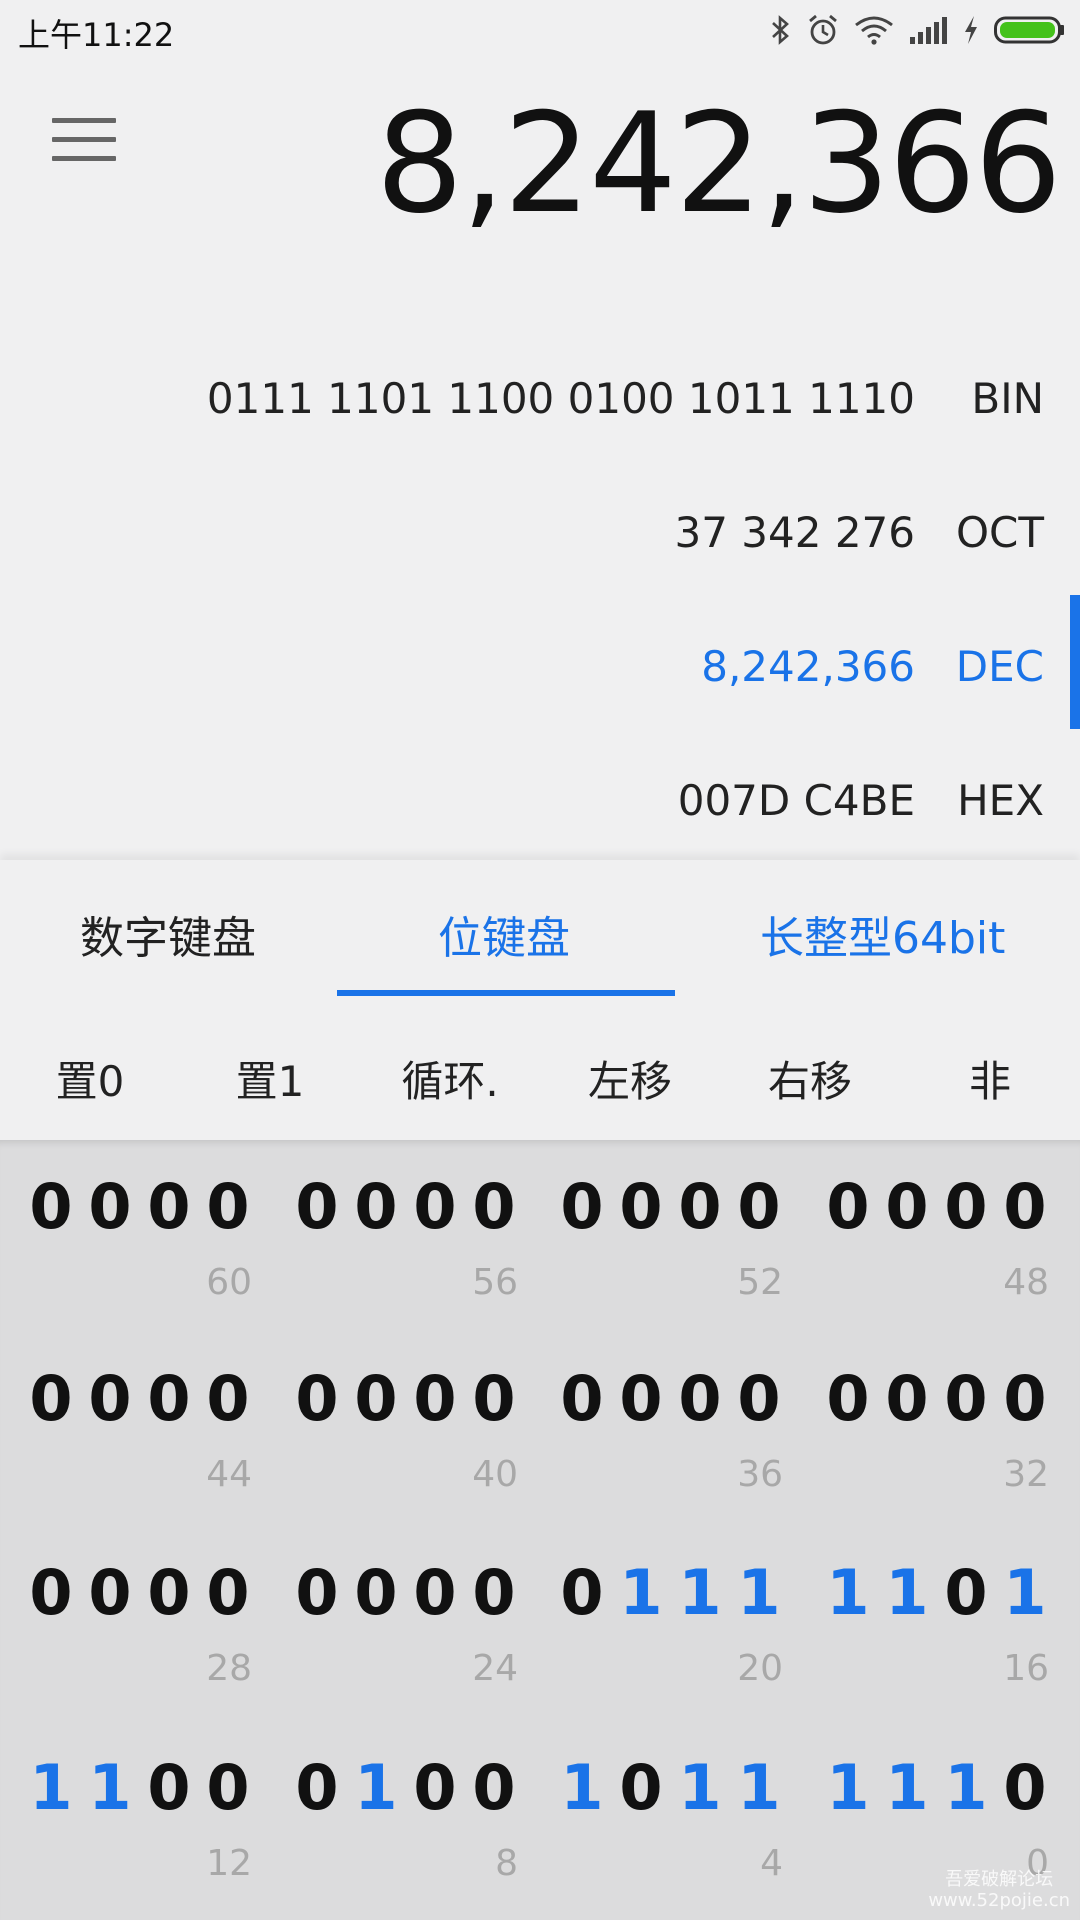 The image size is (1080, 1920). Describe the element at coordinates (990, 1078) in the screenshot. I see `op-not-button: 非` at that location.